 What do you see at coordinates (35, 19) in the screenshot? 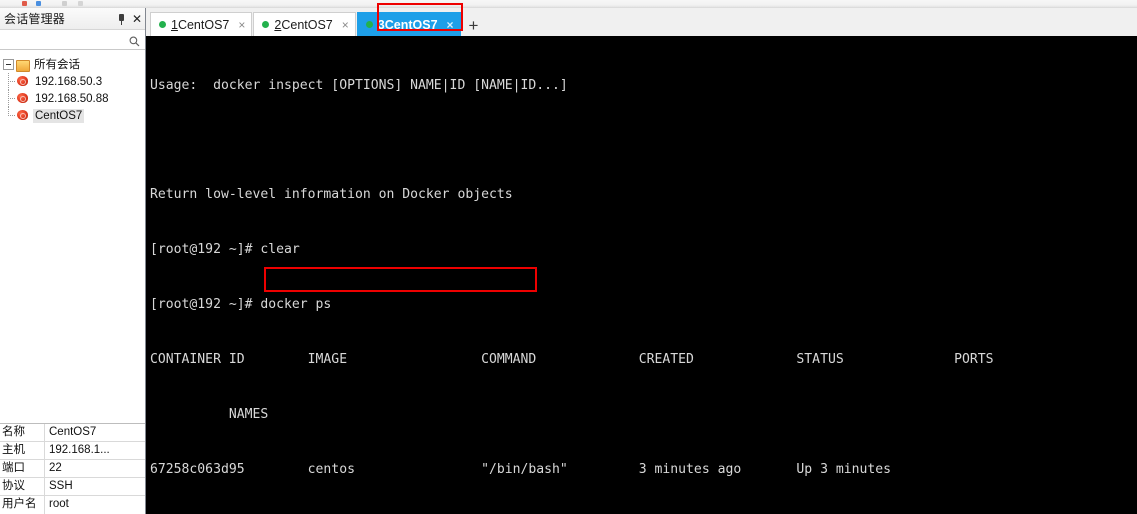
I see `session-manager-title: 会话管理器` at bounding box center [35, 19].